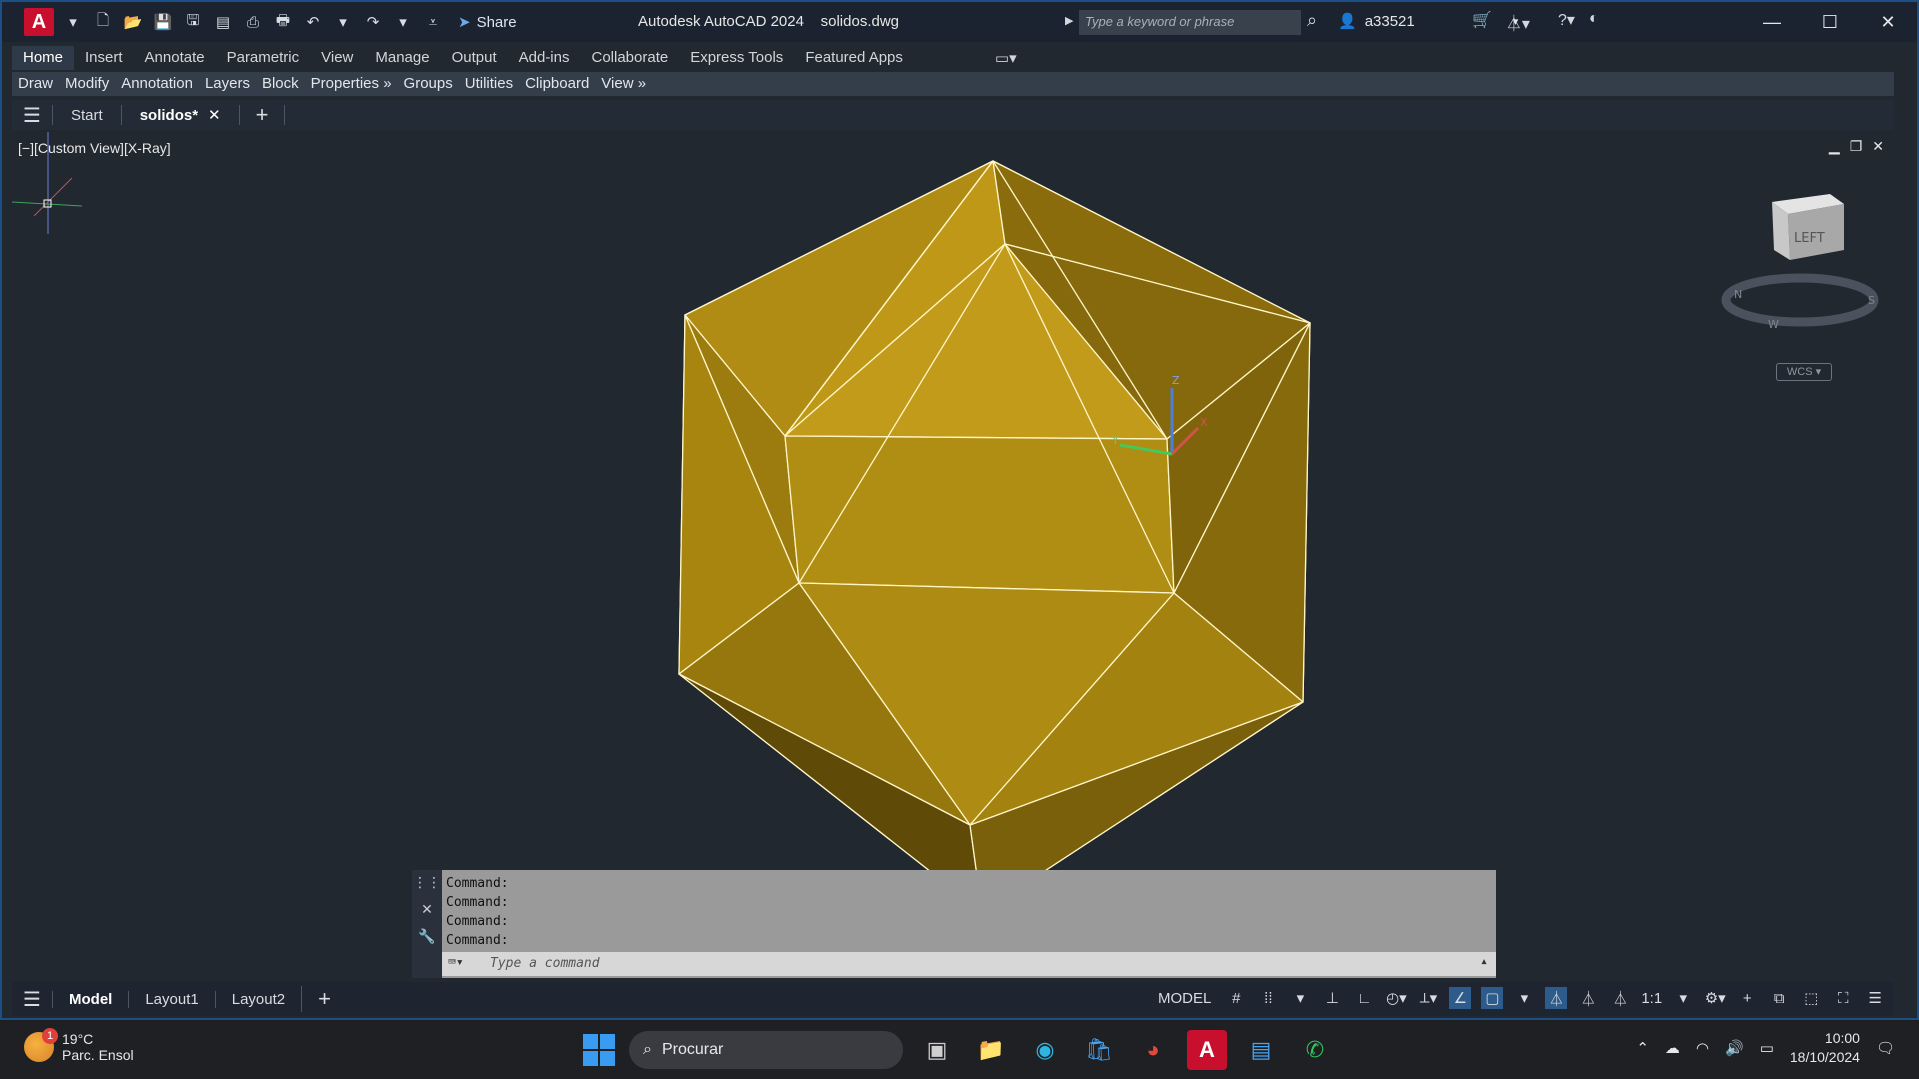  Describe the element at coordinates (1045, 1050) in the screenshot. I see `edge-browser-icon: ◉` at that location.